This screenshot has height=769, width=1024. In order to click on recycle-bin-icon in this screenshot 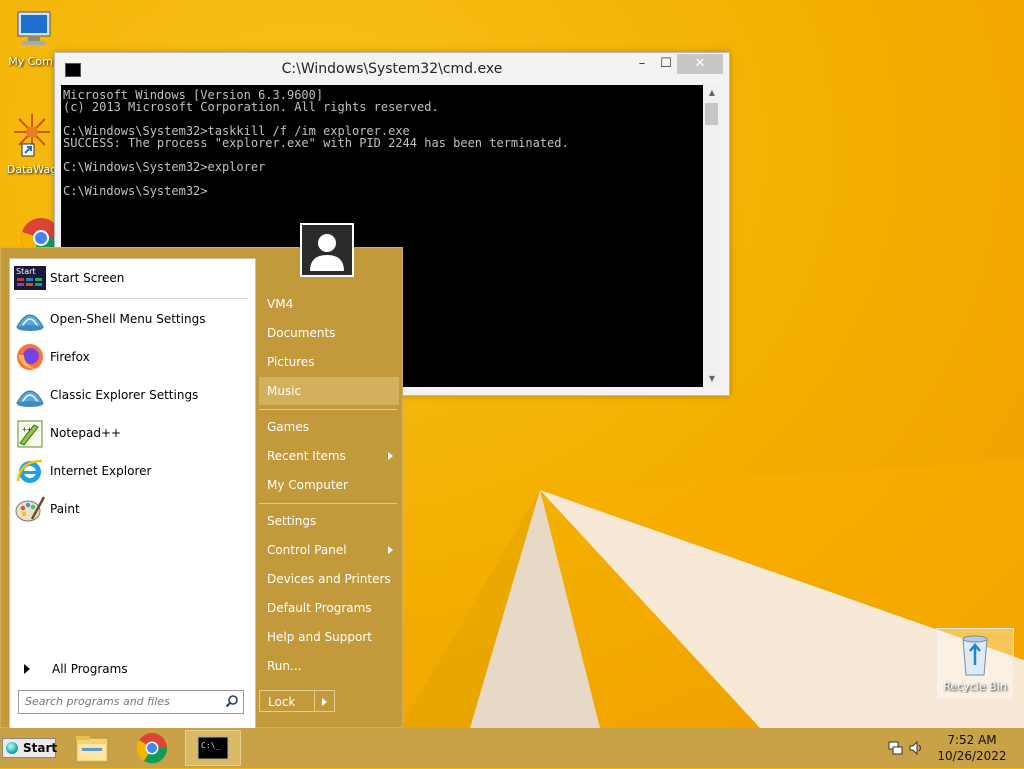, I will do `click(975, 655)`.